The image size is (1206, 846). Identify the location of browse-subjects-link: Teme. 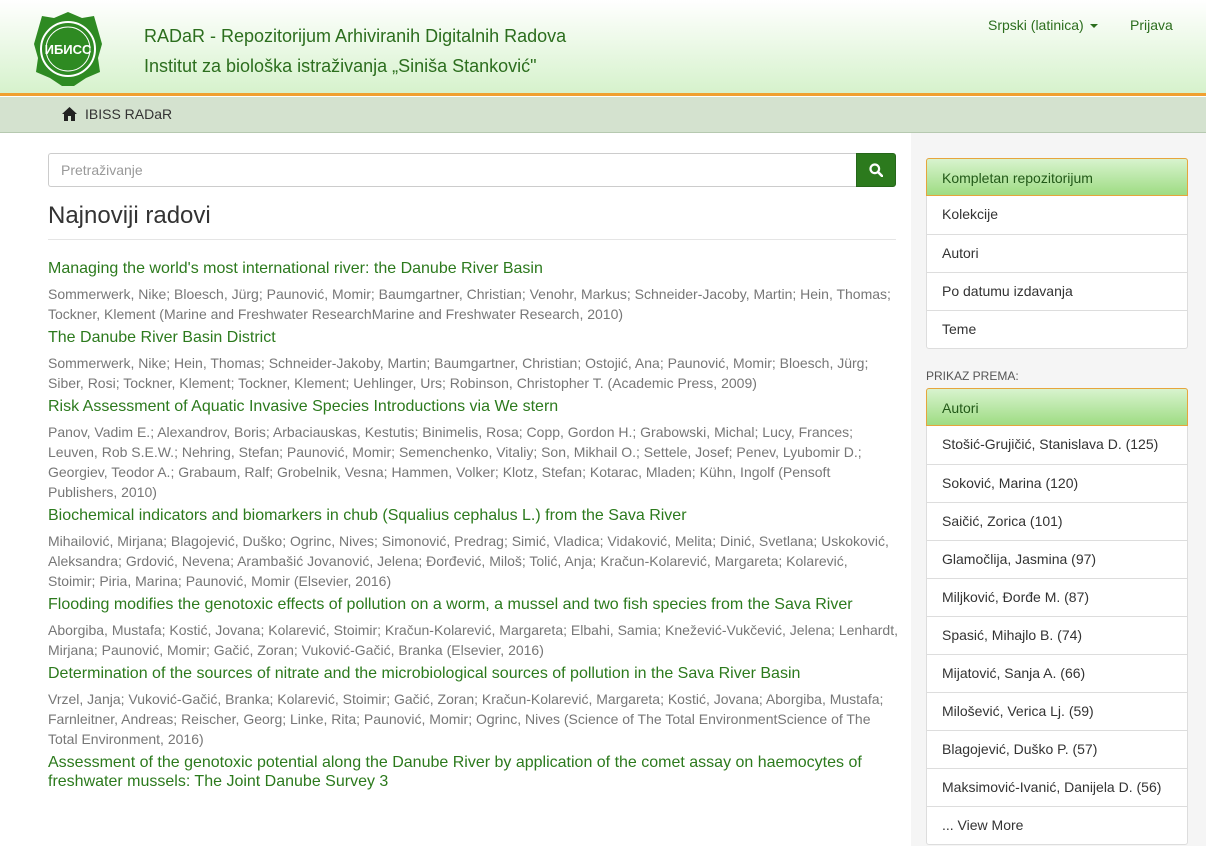
(1057, 329).